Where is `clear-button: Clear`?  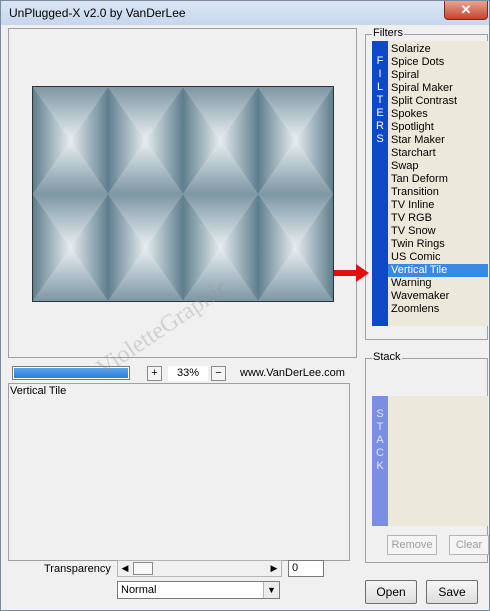 clear-button: Clear is located at coordinates (469, 545).